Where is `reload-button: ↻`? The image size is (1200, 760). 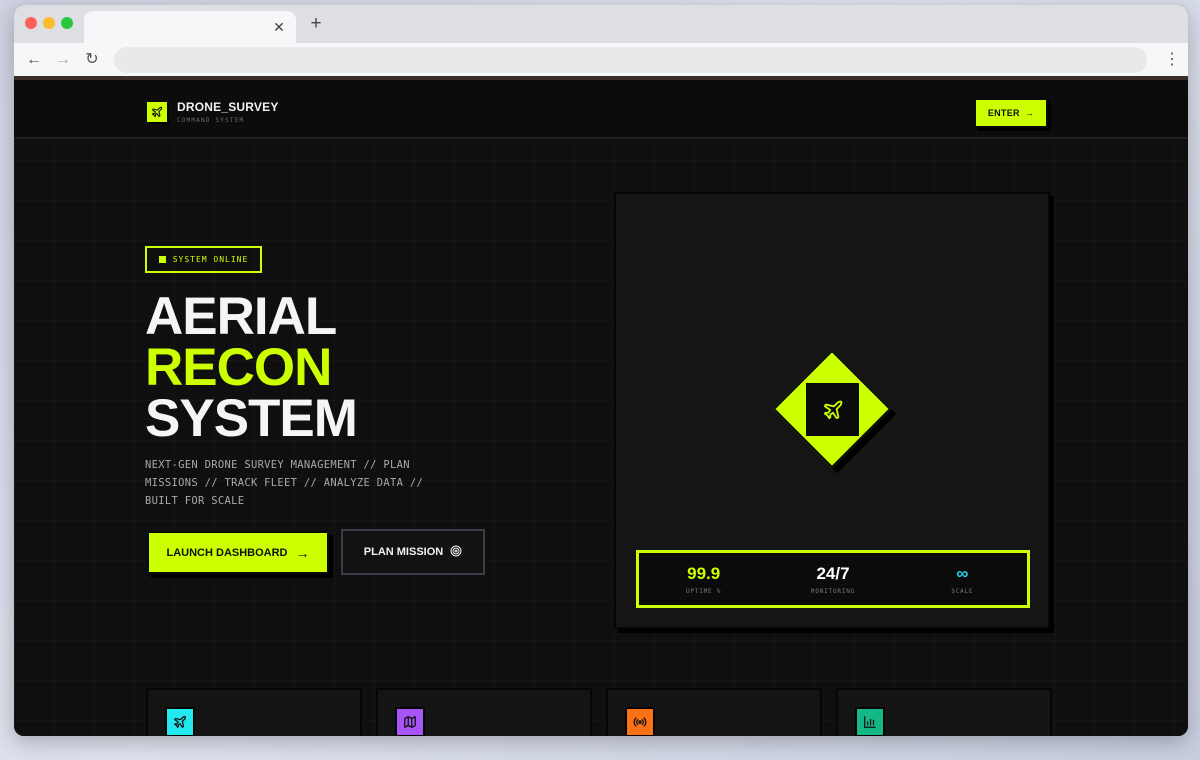 reload-button: ↻ is located at coordinates (92, 60).